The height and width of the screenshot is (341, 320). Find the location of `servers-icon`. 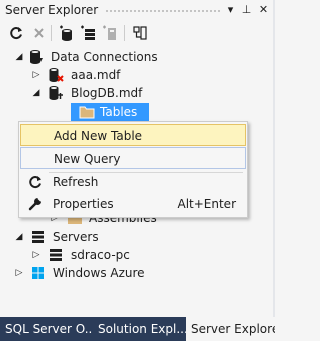

servers-icon is located at coordinates (38, 237).